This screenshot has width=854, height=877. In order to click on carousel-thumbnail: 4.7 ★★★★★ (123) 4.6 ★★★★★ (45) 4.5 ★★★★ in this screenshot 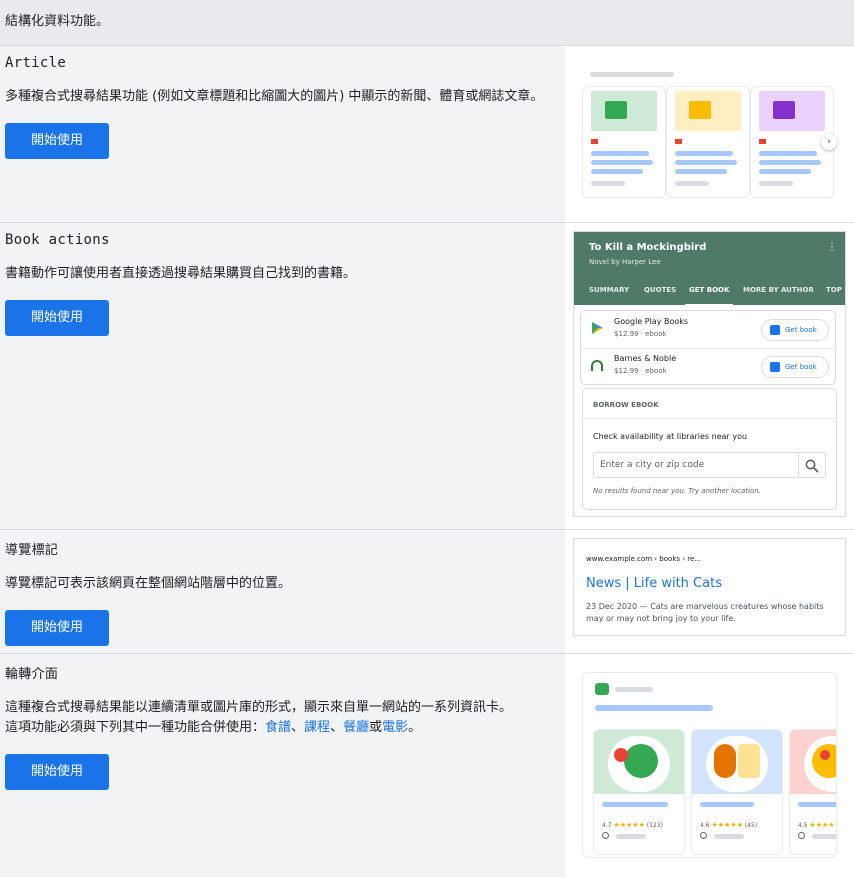, I will do `click(709, 765)`.